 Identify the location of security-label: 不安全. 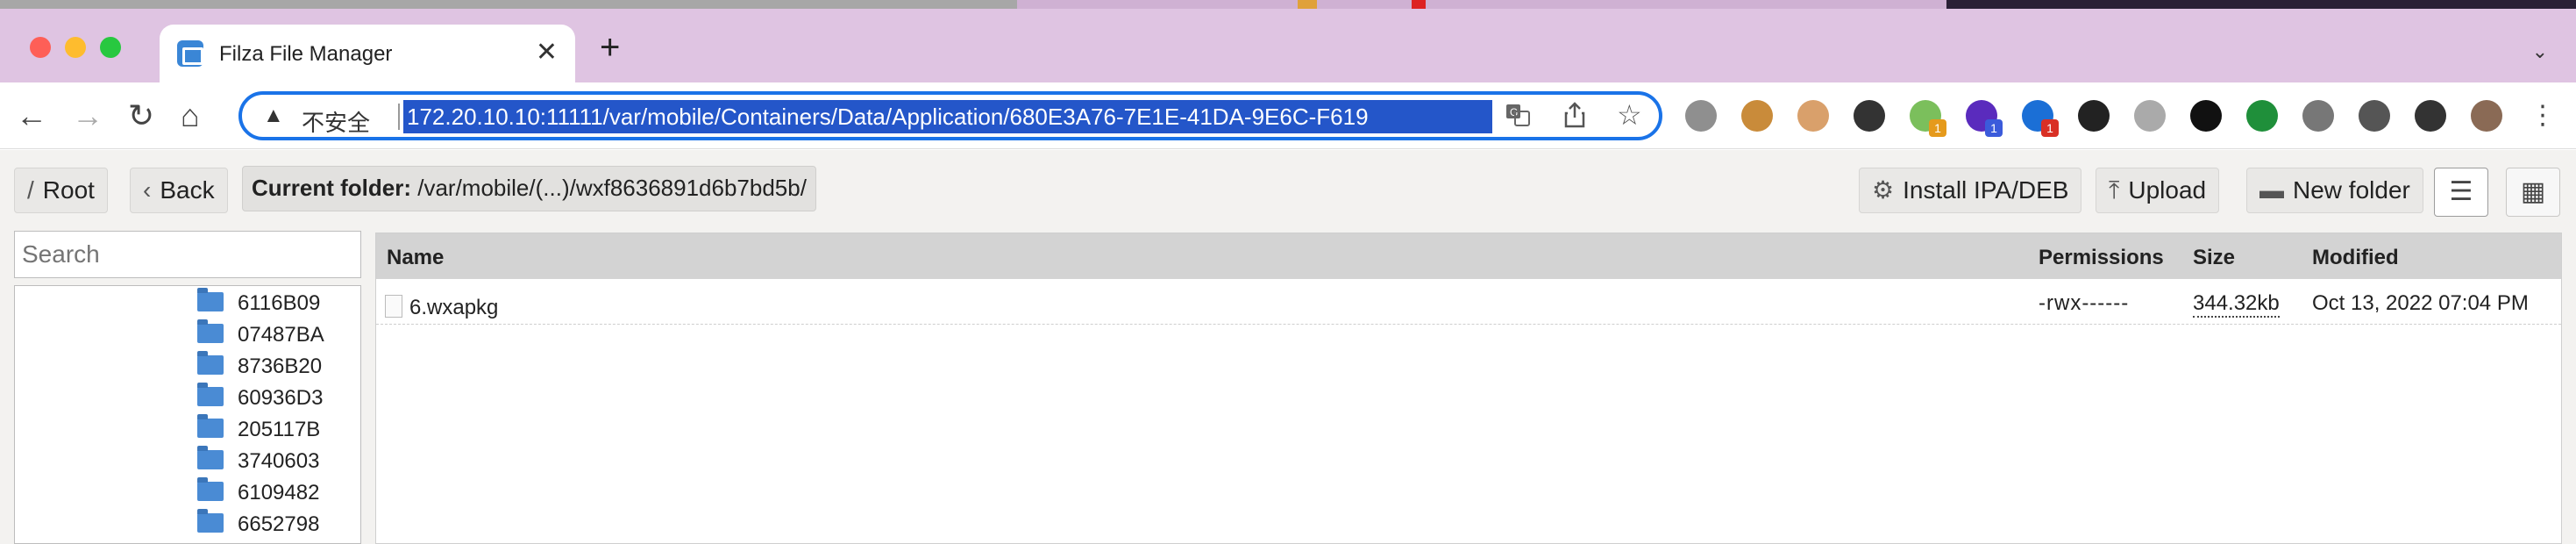
(336, 121).